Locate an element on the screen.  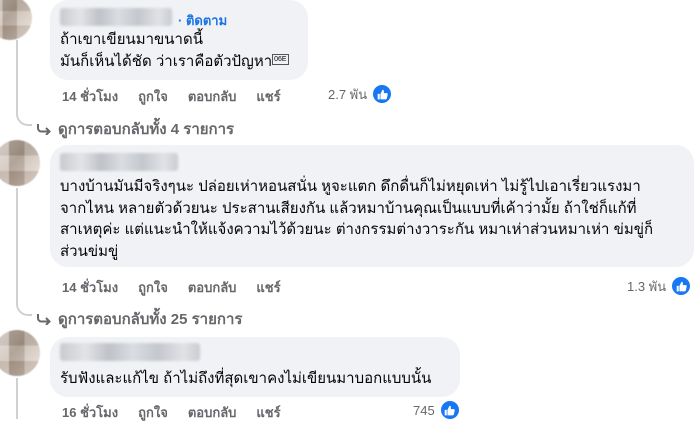
comment-time: 16 ชั่วโมง is located at coordinates (90, 412).